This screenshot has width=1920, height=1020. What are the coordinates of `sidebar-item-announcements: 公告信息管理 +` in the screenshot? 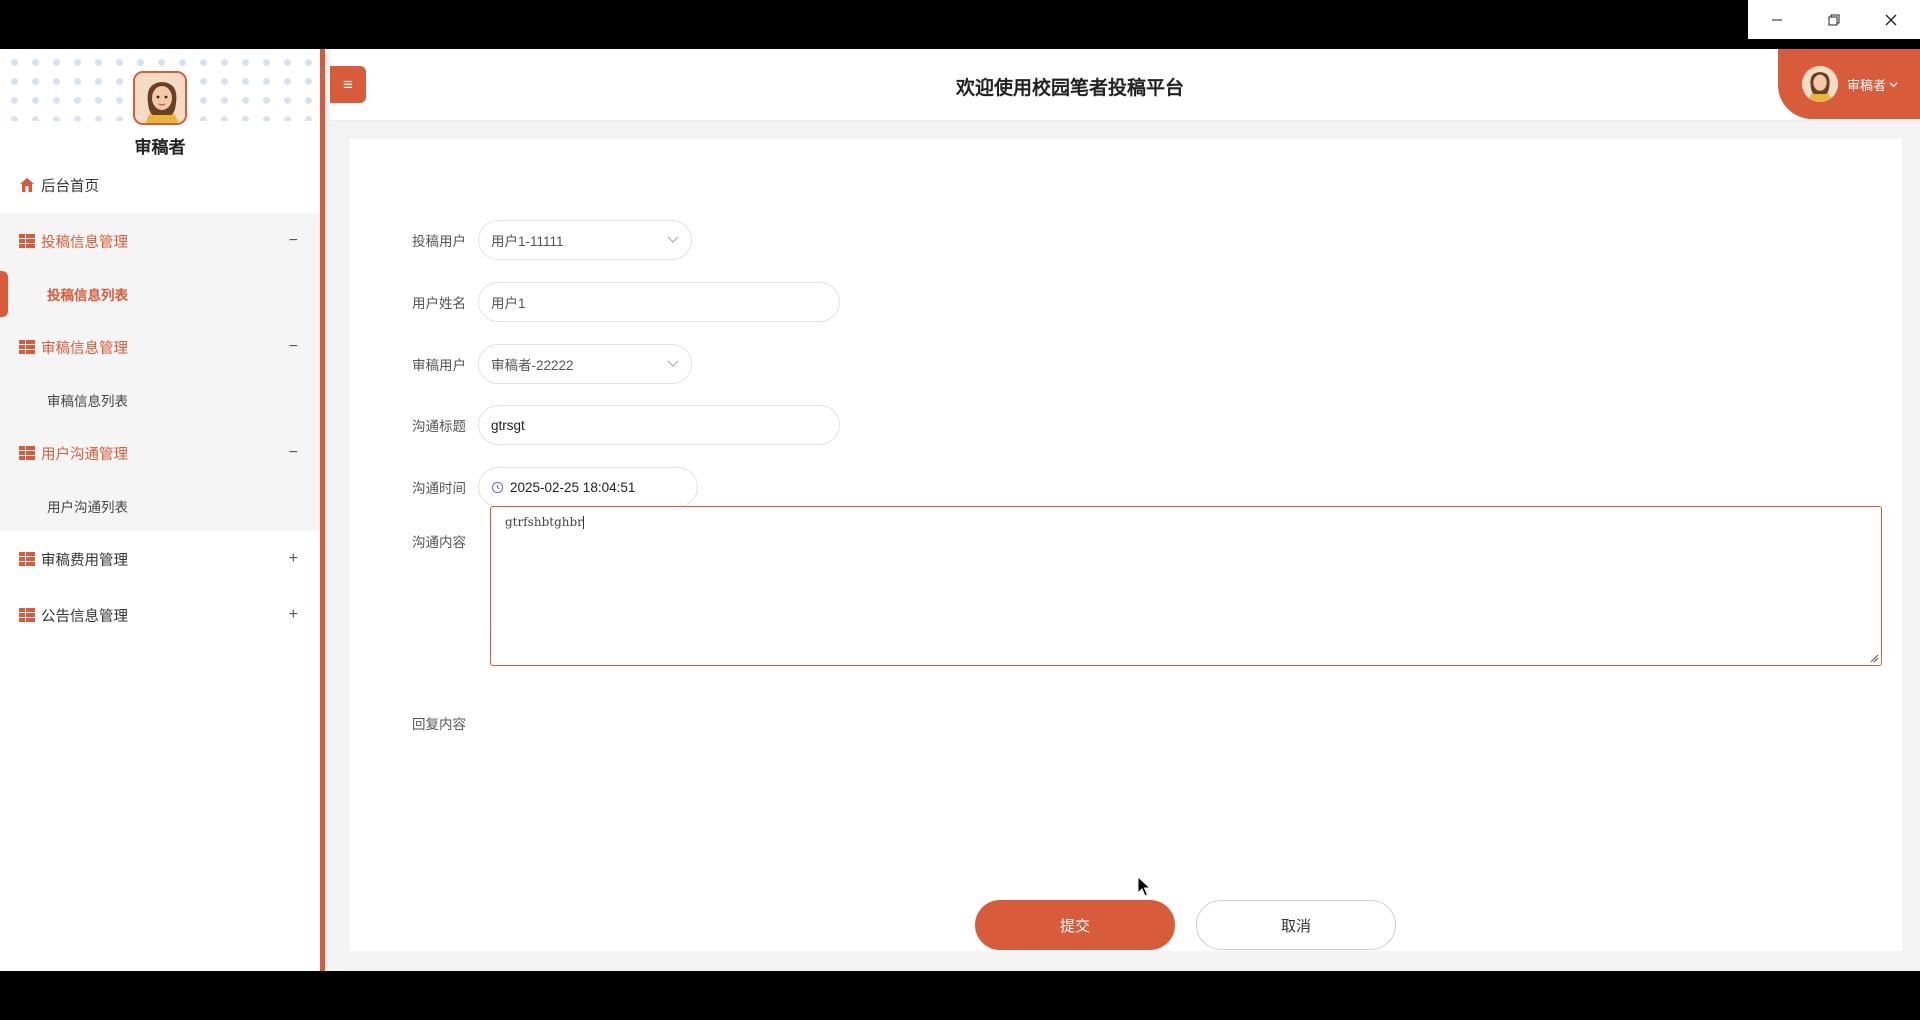 It's located at (160, 615).